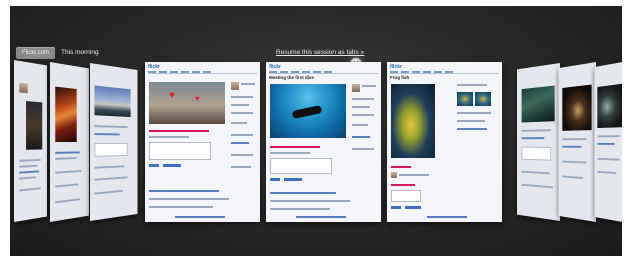 Image resolution: width=630 pixels, height=258 pixels. I want to click on page-card-center-2: flickr Meeting the first dive, so click(323, 142).